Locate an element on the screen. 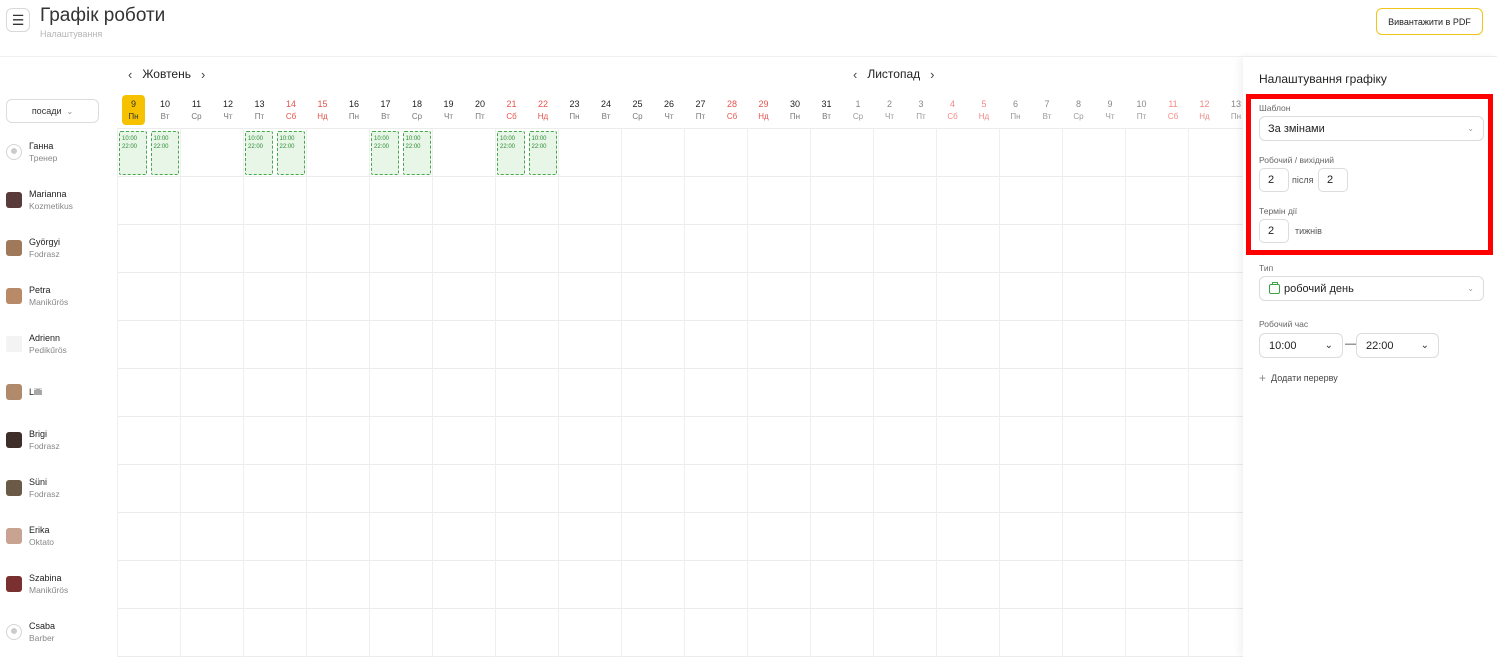 The height and width of the screenshot is (657, 1497). month-nav-october: ‹ Жовтень › is located at coordinates (166, 74).